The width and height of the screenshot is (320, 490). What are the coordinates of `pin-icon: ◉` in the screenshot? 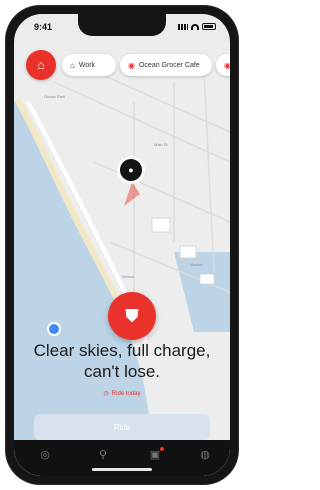 It's located at (131, 65).